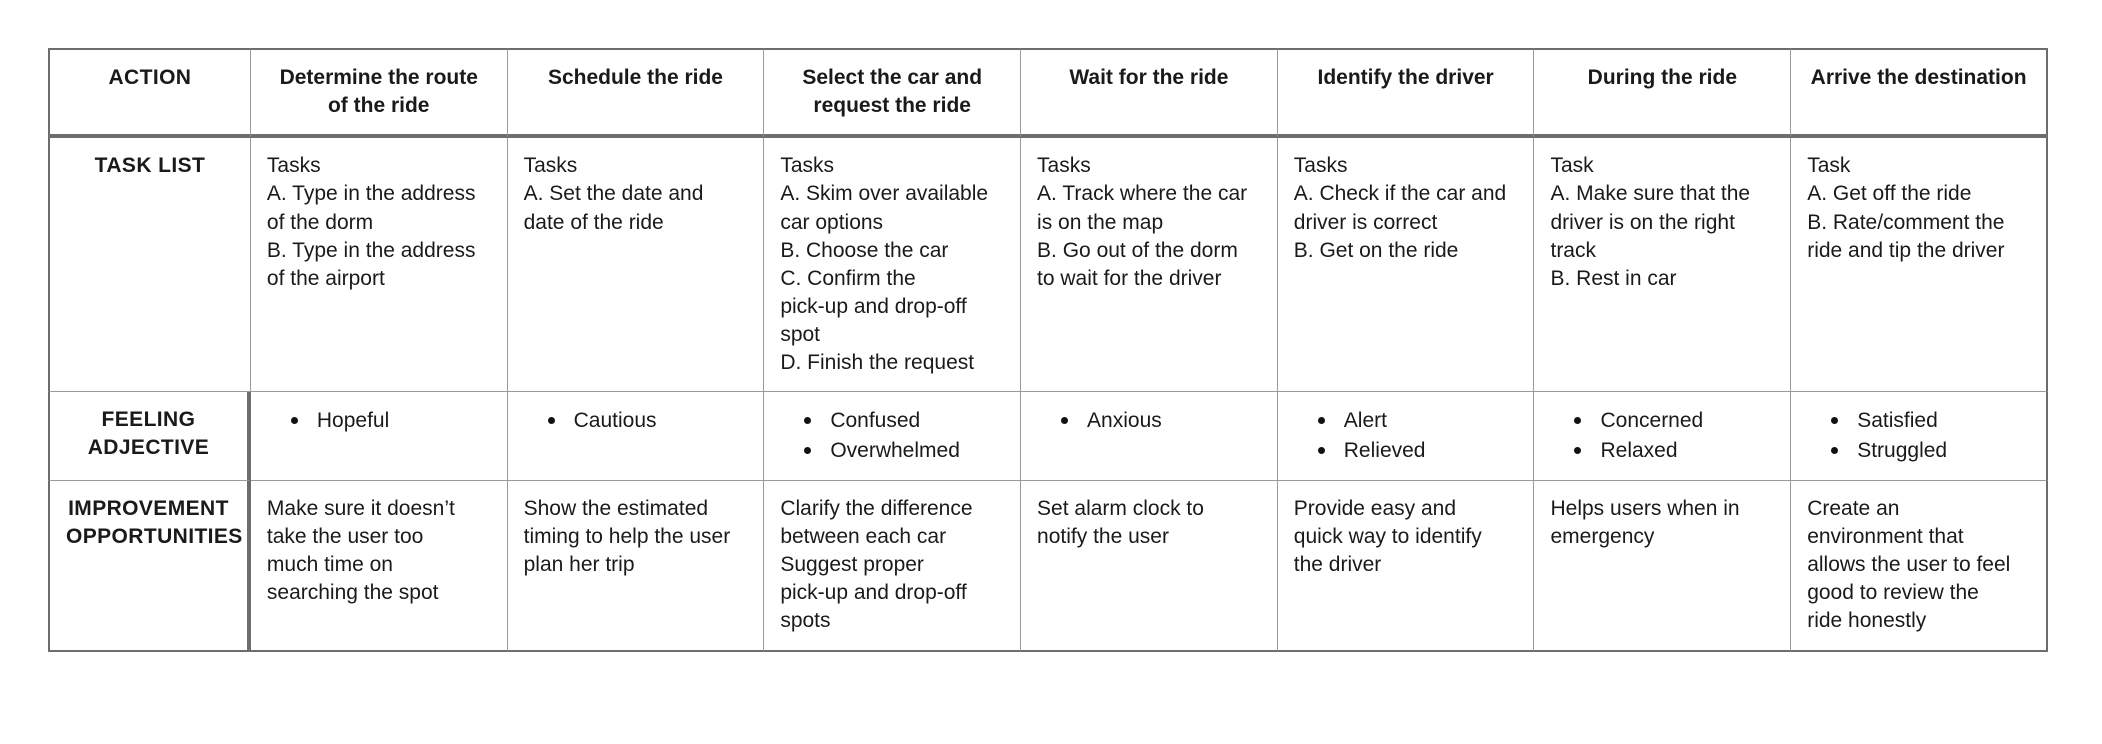 The height and width of the screenshot is (744, 2102). Describe the element at coordinates (1930, 451) in the screenshot. I see `list-item: Struggled` at that location.